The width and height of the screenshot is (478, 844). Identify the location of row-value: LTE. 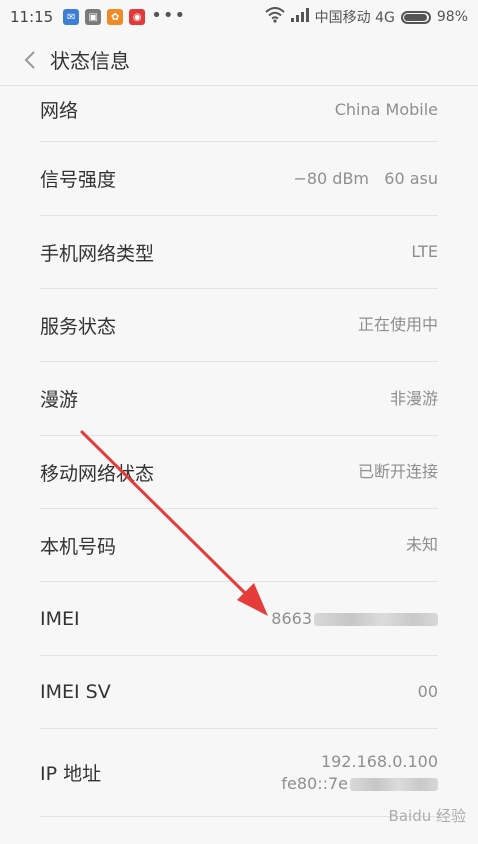
(424, 251).